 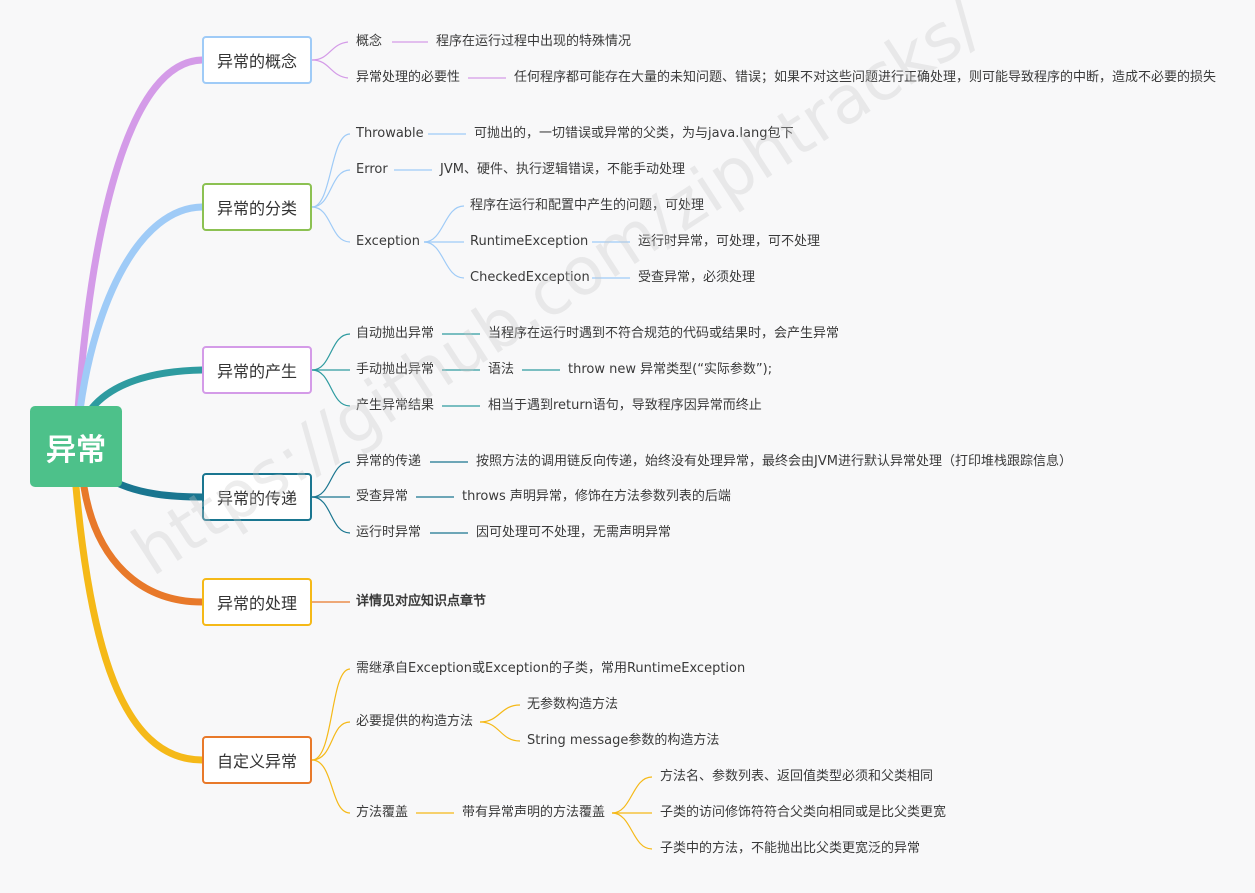 I want to click on node-override-child-1: 子类的访问修饰符符合父类向相同或是比父类更宽, so click(x=803, y=813).